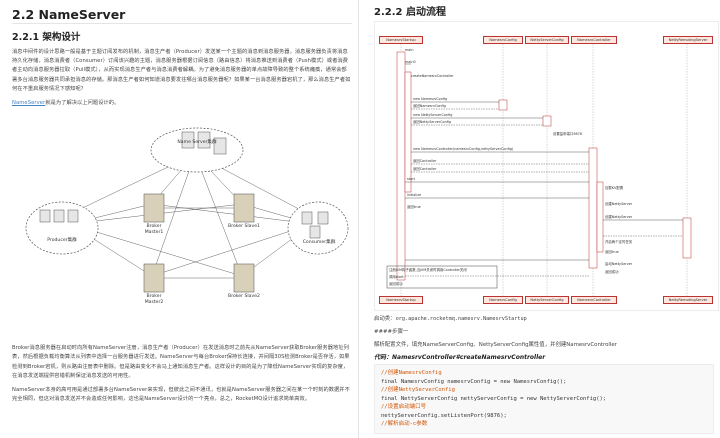 This screenshot has width=720, height=438. Describe the element at coordinates (594, 300) in the screenshot. I see `participant-namesrvcontroller-bottom: NamesrvController` at that location.